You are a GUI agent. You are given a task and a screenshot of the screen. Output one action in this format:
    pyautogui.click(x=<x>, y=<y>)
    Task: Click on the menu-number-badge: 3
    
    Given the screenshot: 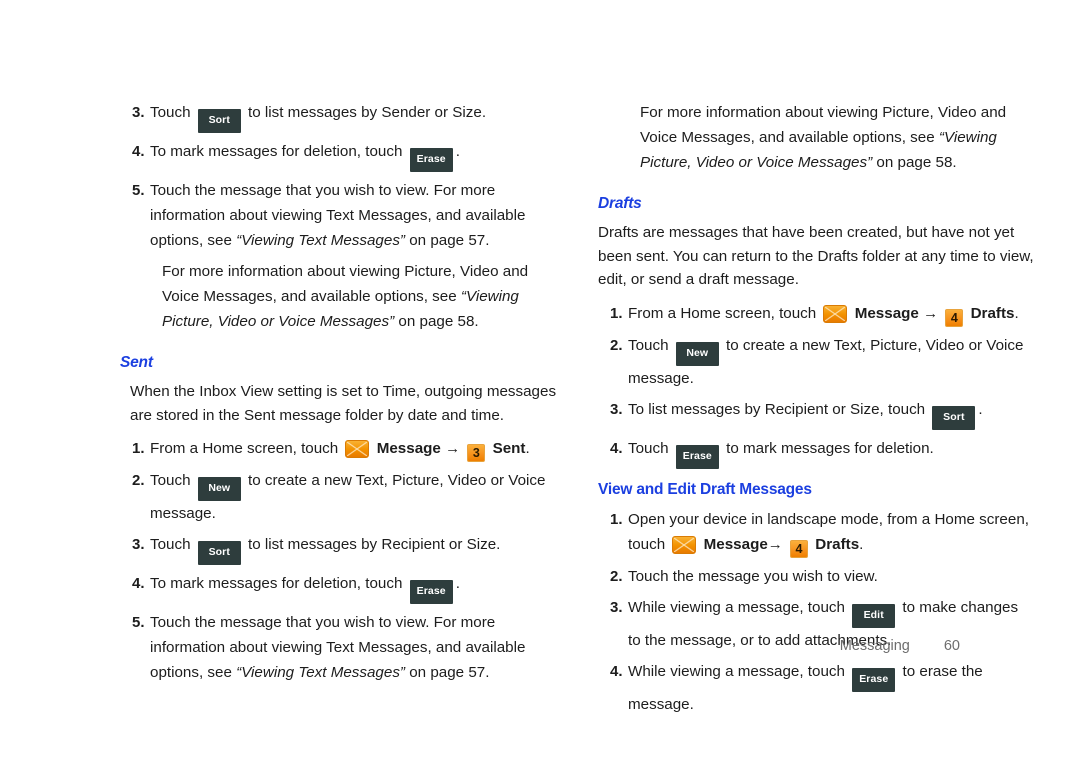 What is the action you would take?
    pyautogui.click(x=476, y=453)
    